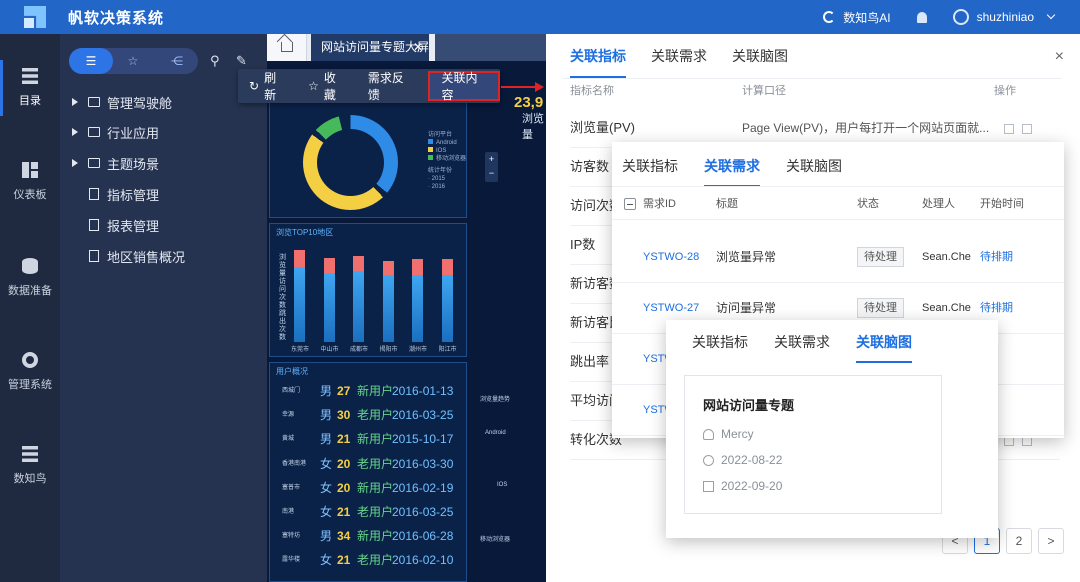 The width and height of the screenshot is (1080, 582). What do you see at coordinates (1051, 15) in the screenshot?
I see `chevron-down-icon` at bounding box center [1051, 15].